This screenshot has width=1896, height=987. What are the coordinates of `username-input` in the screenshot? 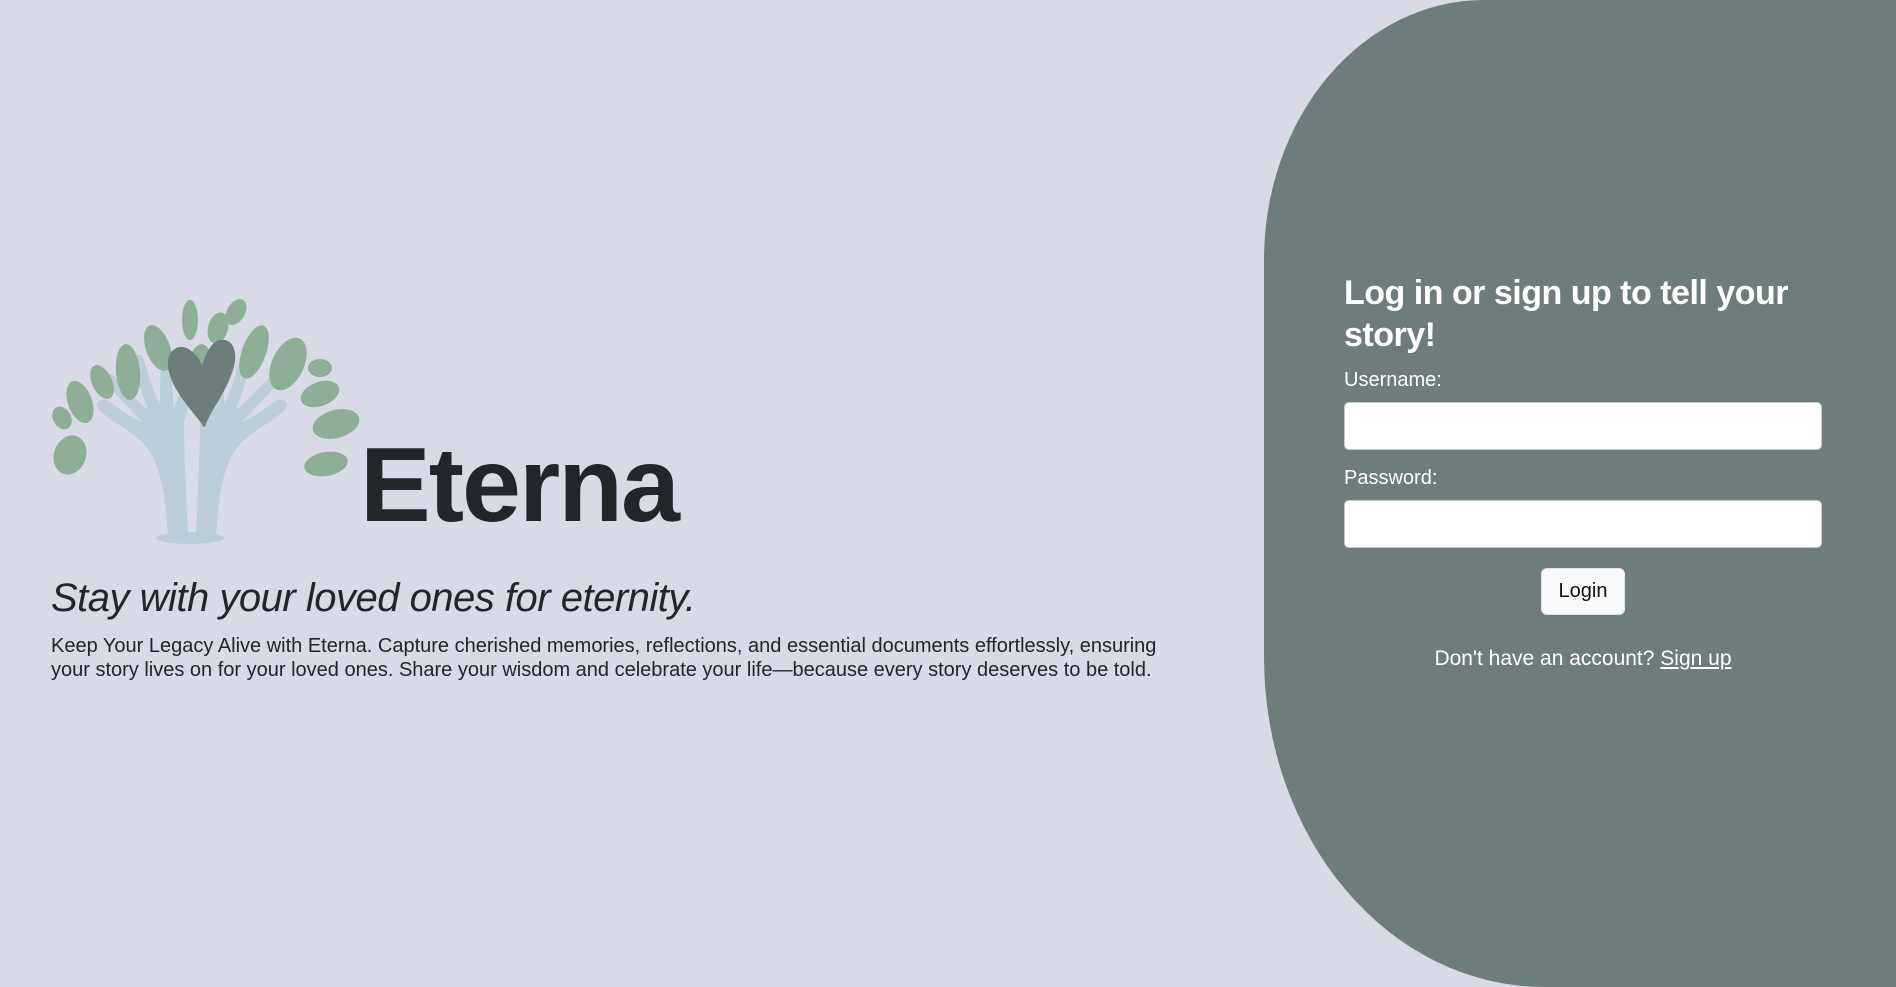 It's located at (1583, 426).